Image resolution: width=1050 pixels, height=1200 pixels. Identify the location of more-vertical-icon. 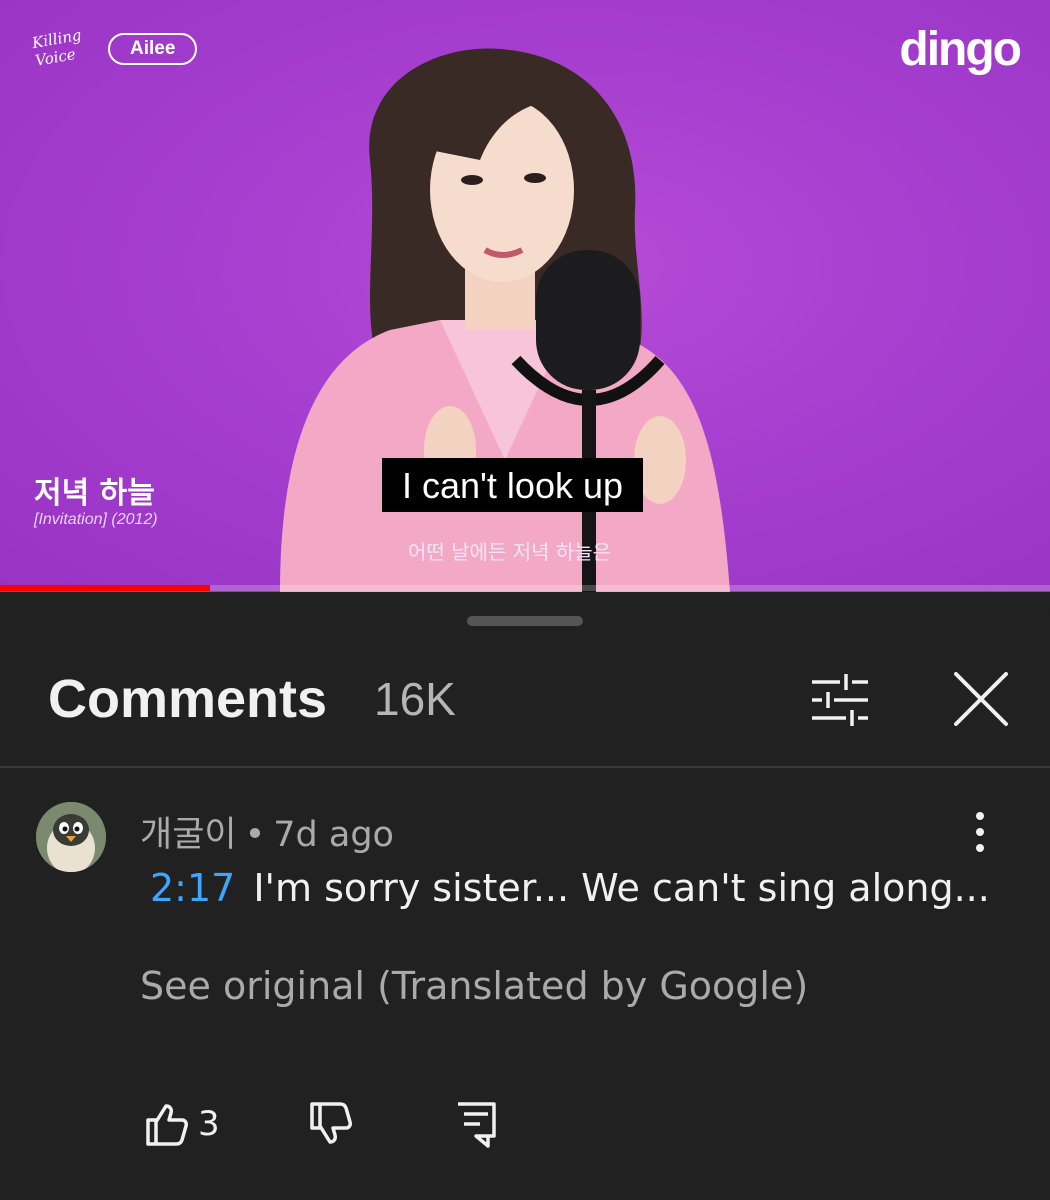
(980, 832).